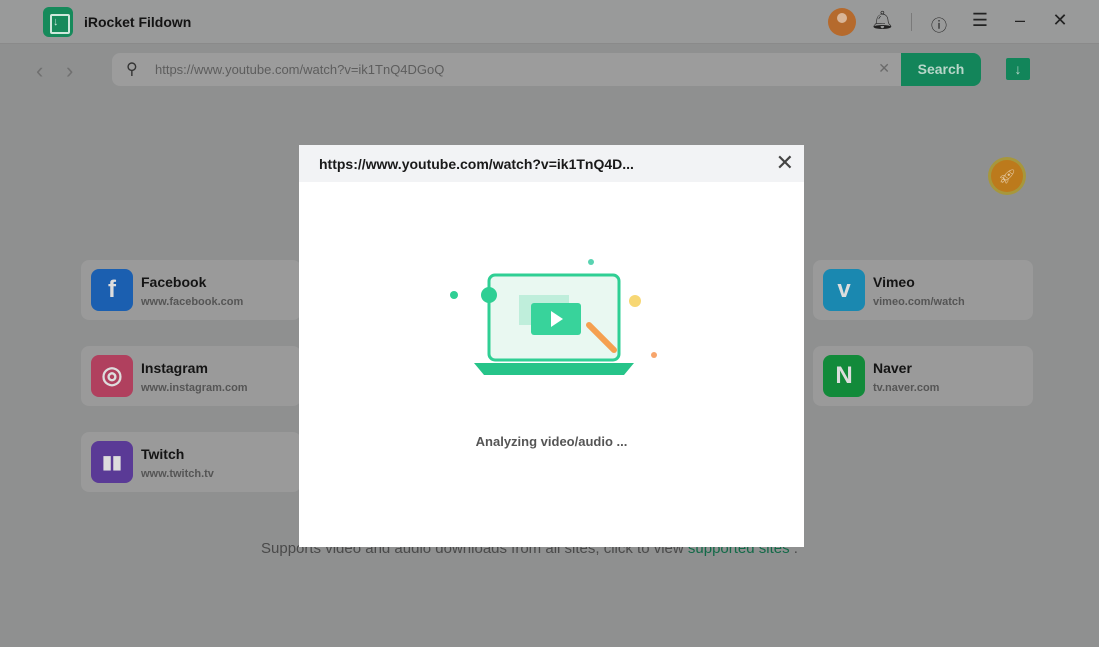 The image size is (1099, 647). I want to click on rocket-icon: 🚀︎, so click(1007, 176).